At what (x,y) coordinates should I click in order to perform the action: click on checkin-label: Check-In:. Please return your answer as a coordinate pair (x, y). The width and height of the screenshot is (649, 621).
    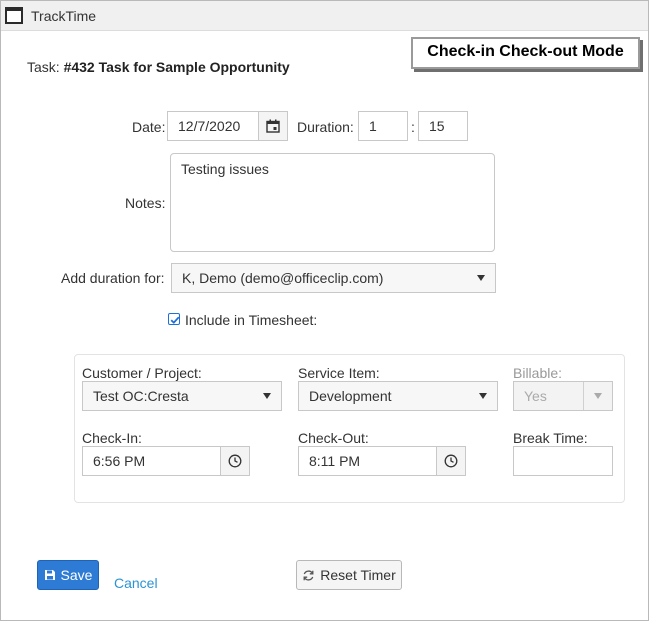
    Looking at the image, I should click on (112, 438).